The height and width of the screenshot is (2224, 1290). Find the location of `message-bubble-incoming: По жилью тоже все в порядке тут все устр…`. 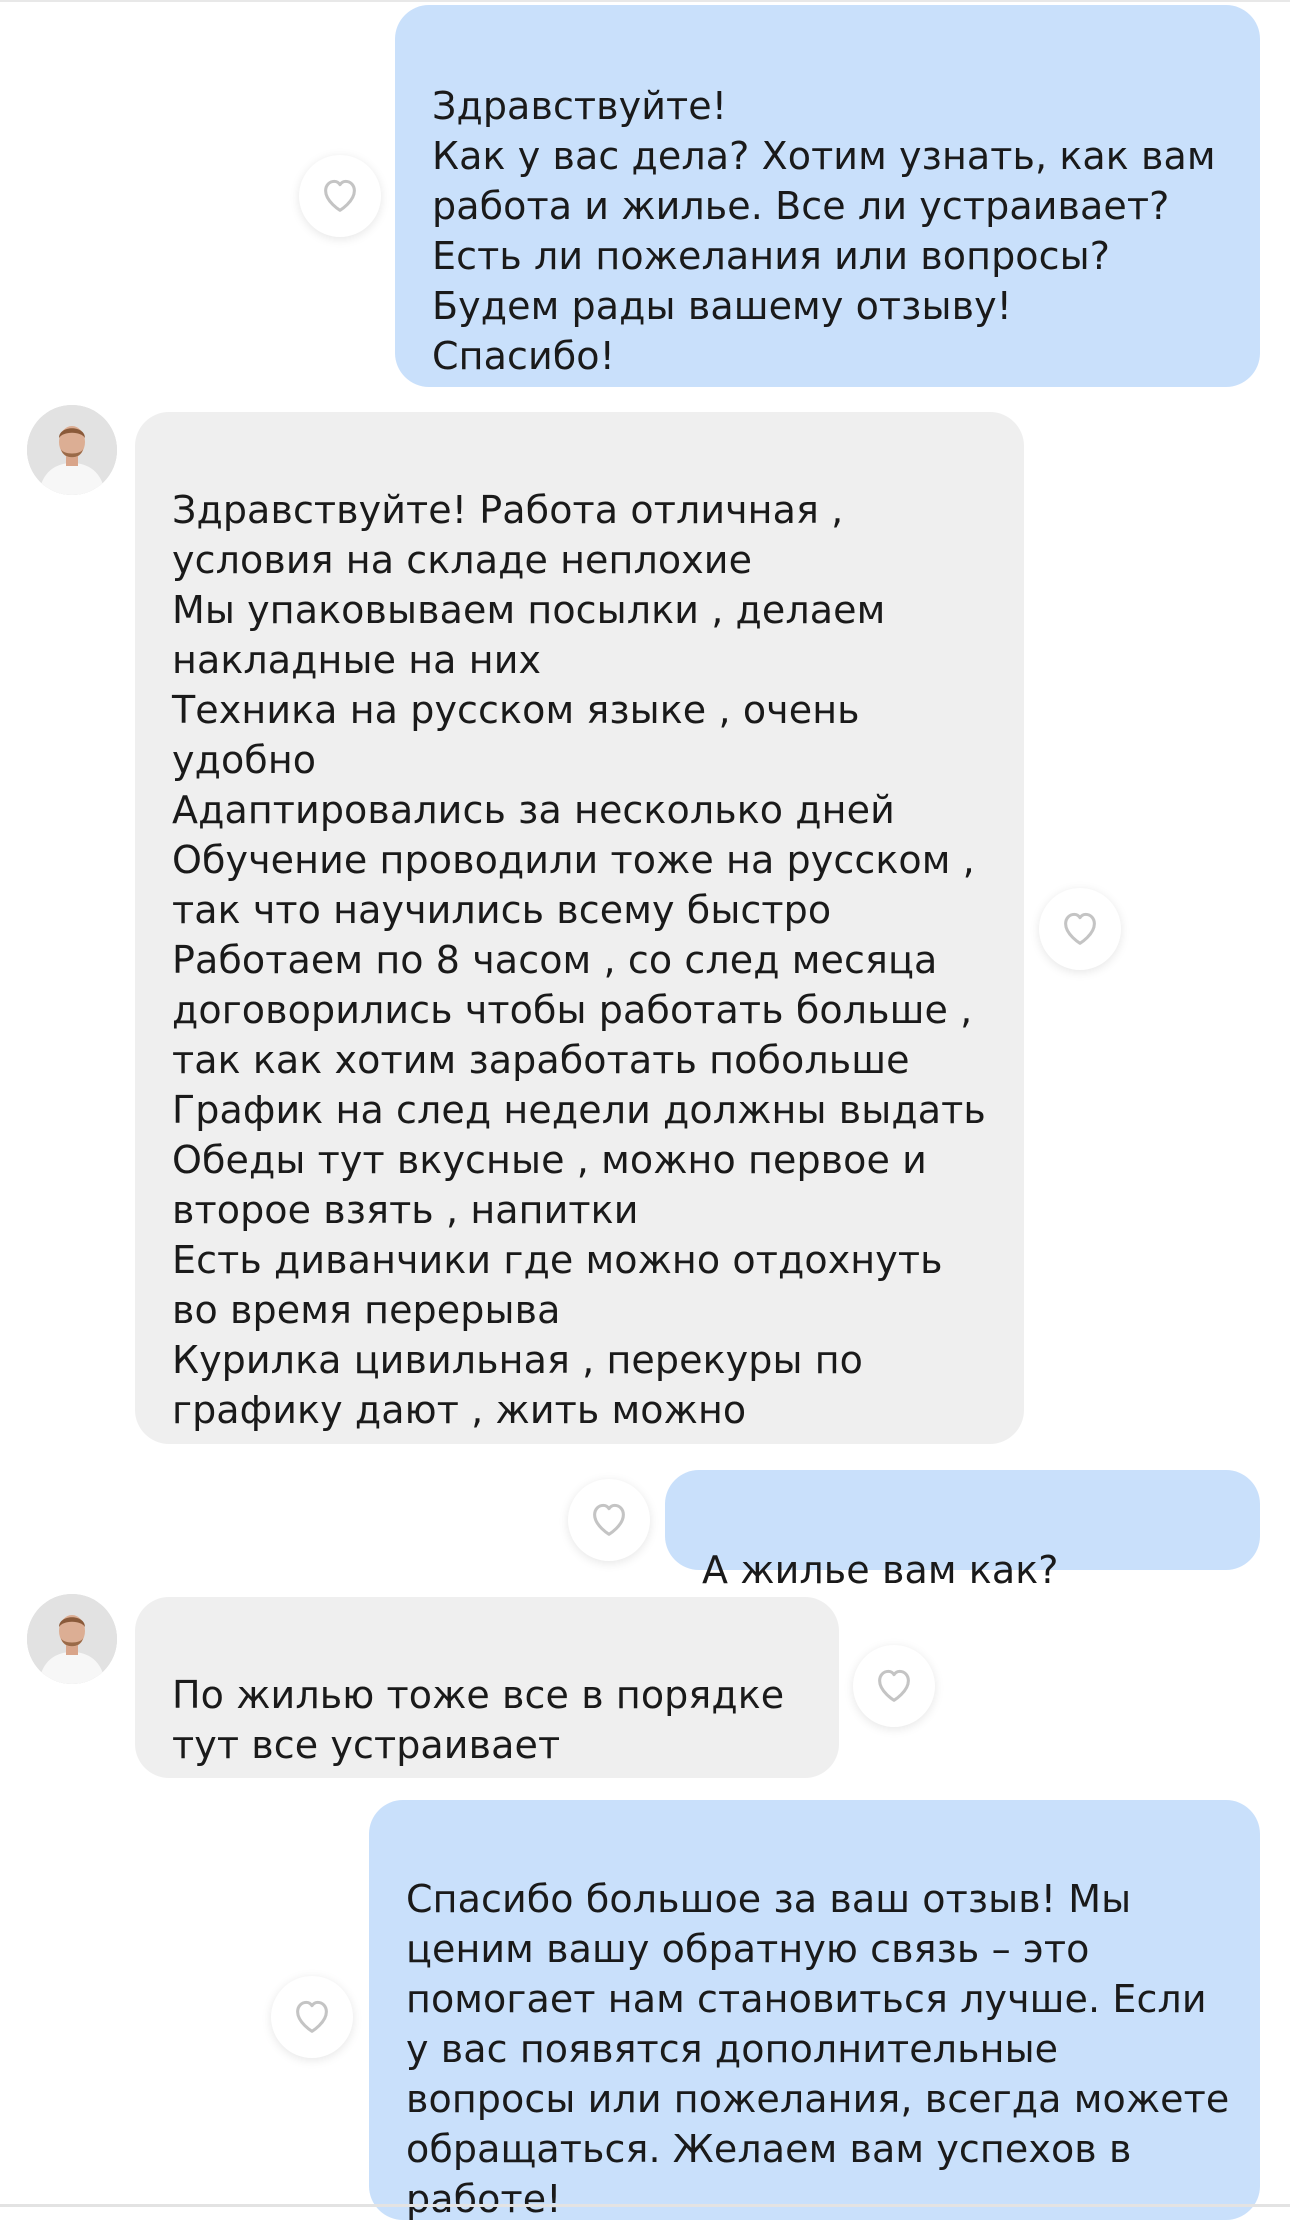

message-bubble-incoming: По жилью тоже все в порядке тут все устр… is located at coordinates (487, 1687).